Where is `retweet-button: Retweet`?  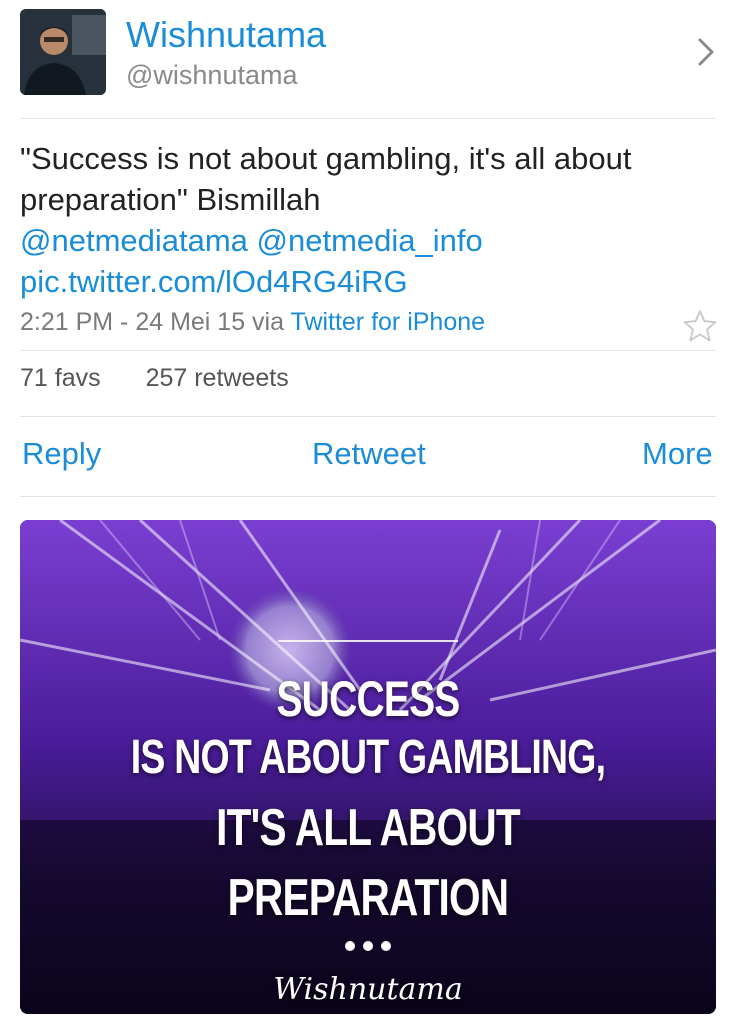
retweet-button: Retweet is located at coordinates (369, 454).